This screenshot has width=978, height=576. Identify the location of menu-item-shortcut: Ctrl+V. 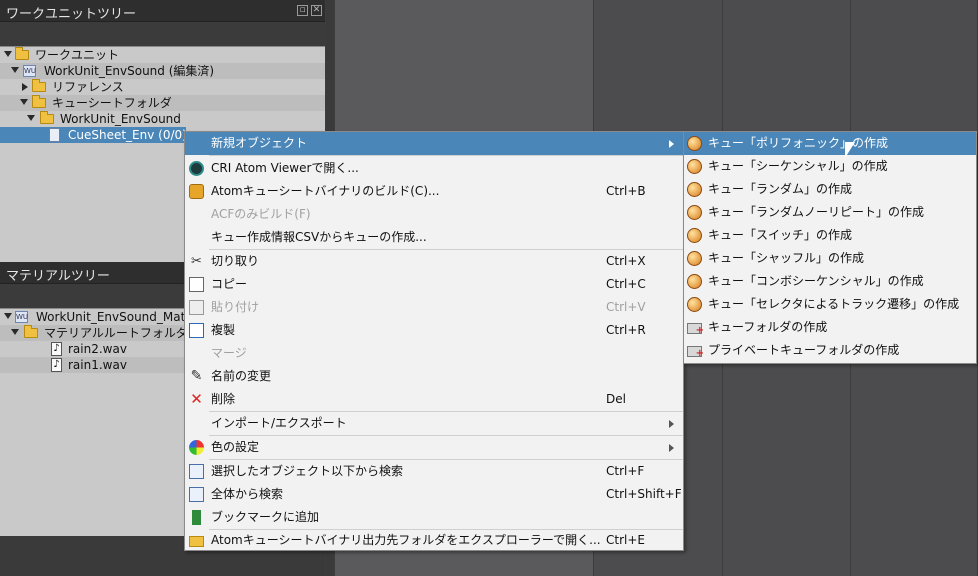
(626, 307).